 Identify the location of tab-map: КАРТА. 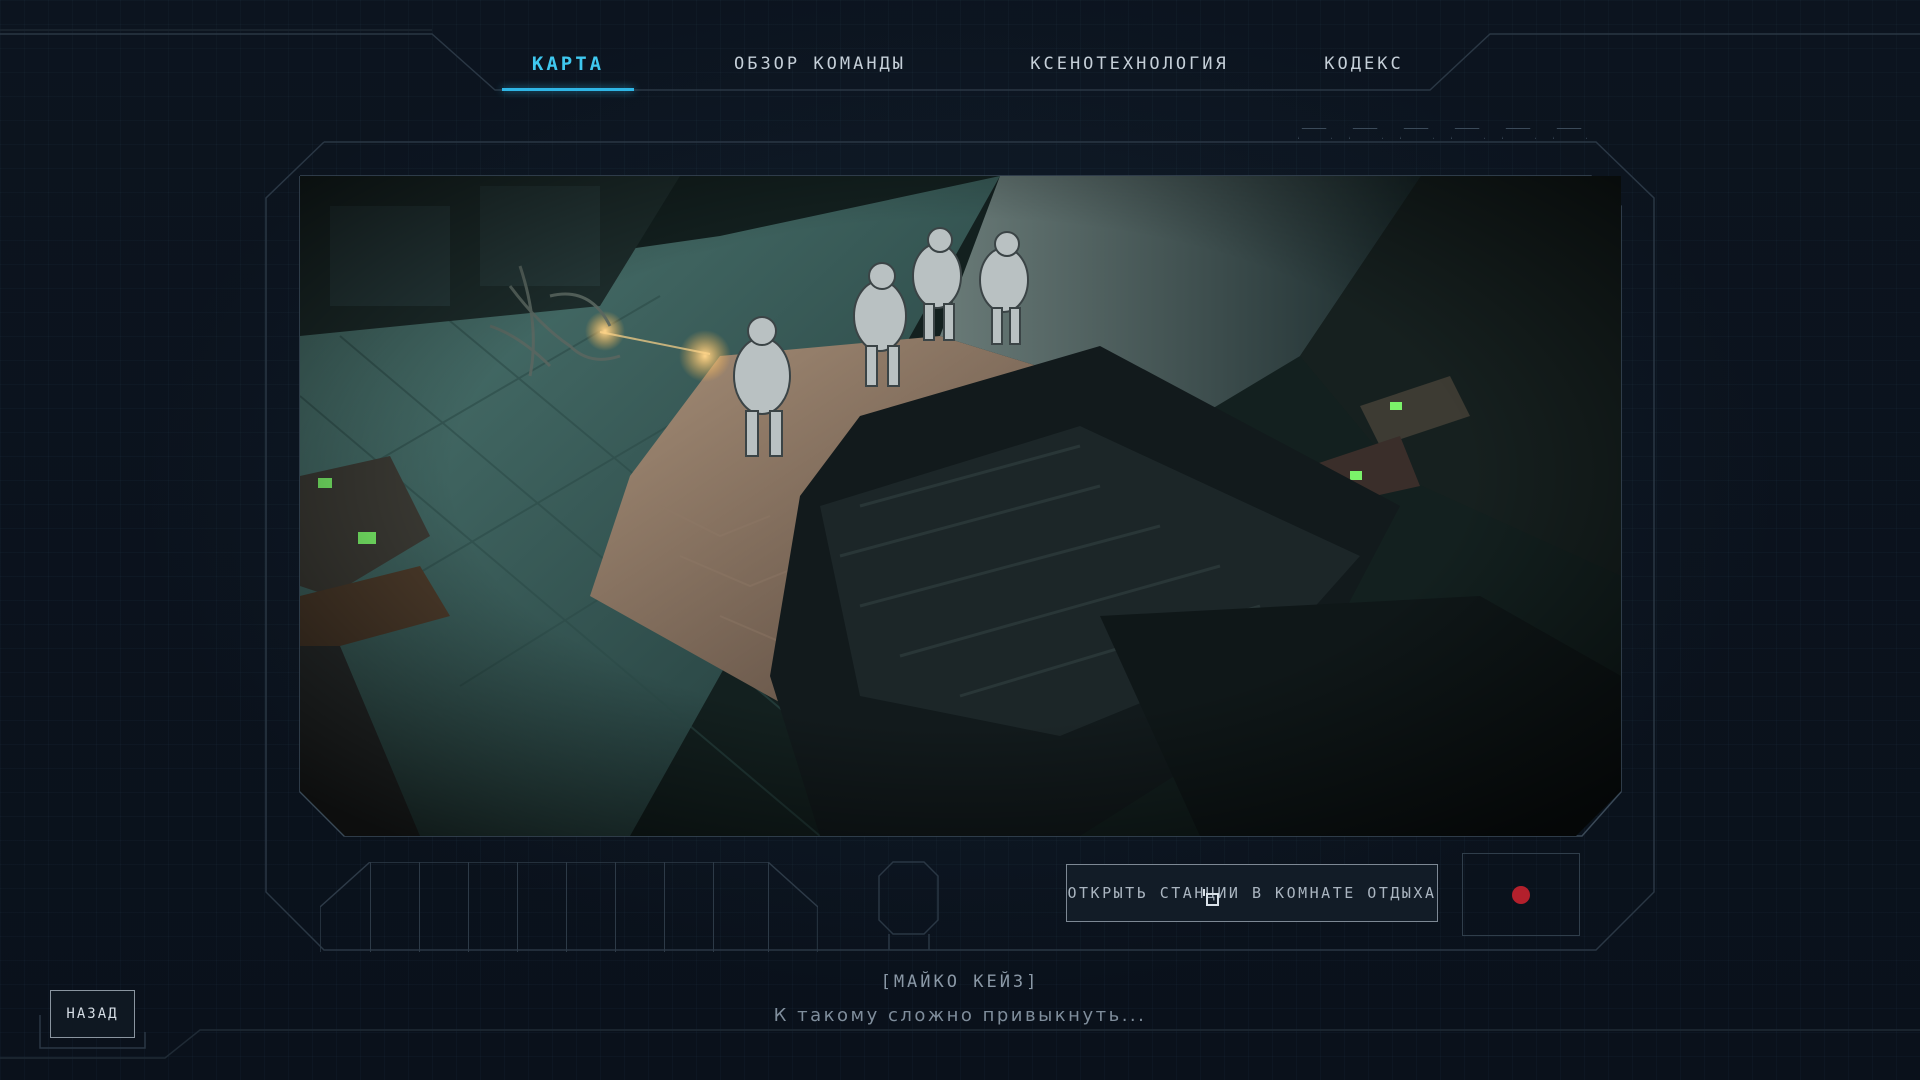
(568, 68).